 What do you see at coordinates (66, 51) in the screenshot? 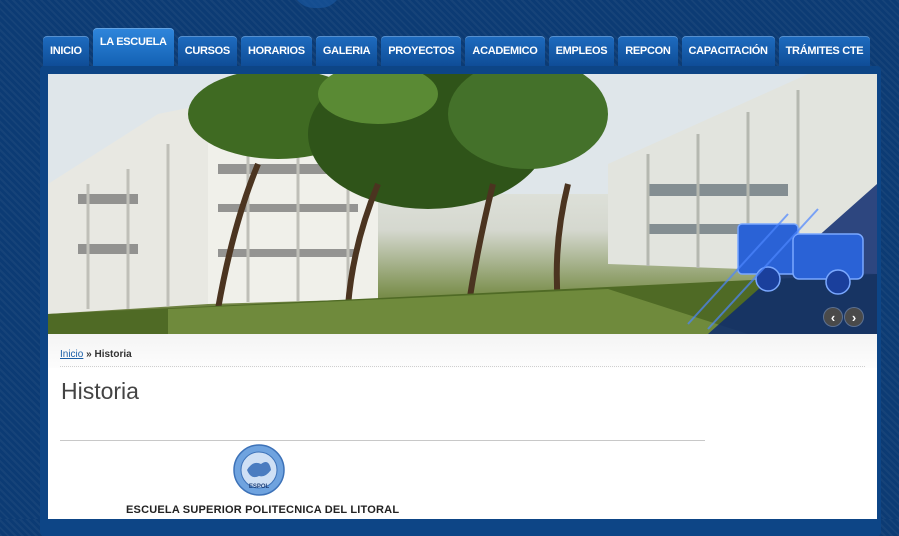
I see `tab-inicio: INICIO` at bounding box center [66, 51].